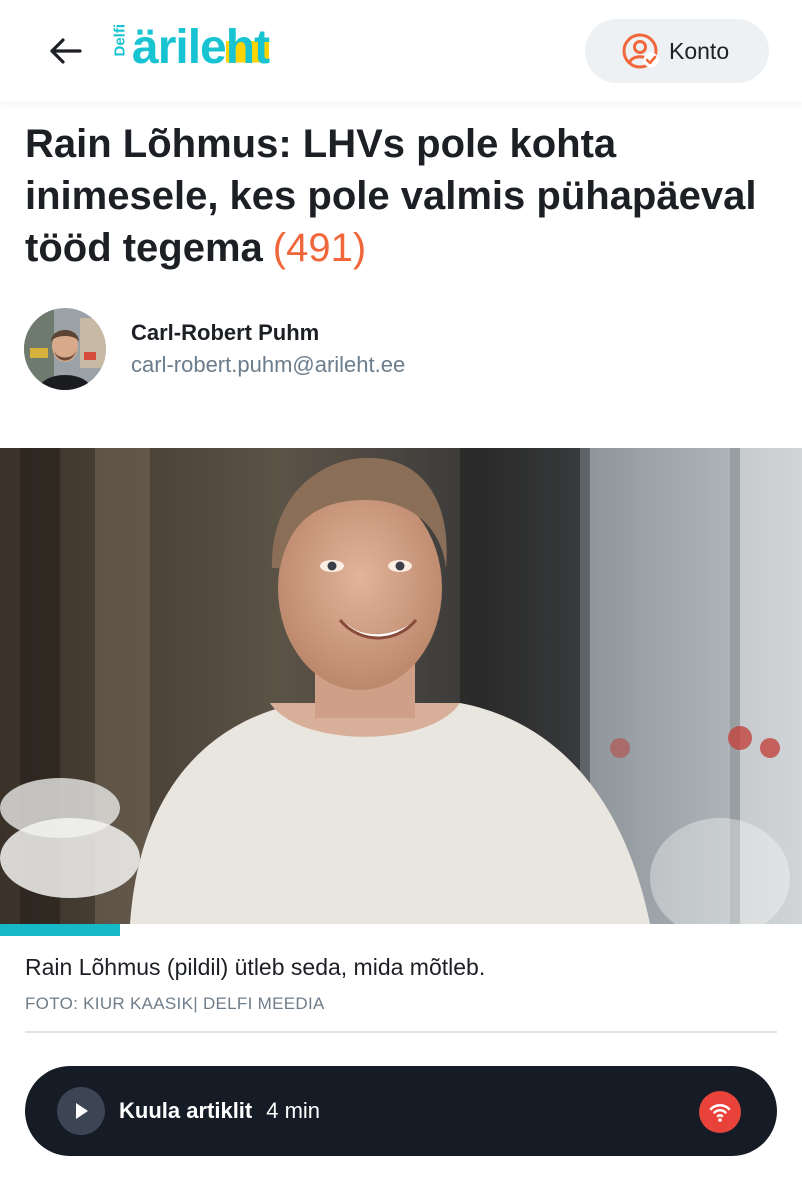  What do you see at coordinates (401, 930) in the screenshot?
I see `gallery-progress-bar` at bounding box center [401, 930].